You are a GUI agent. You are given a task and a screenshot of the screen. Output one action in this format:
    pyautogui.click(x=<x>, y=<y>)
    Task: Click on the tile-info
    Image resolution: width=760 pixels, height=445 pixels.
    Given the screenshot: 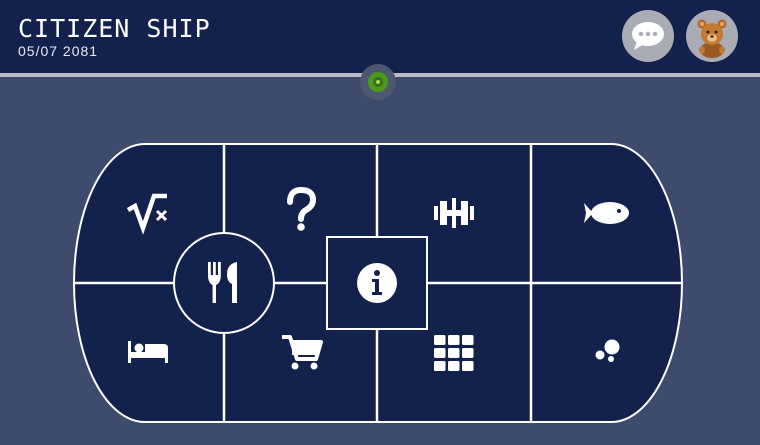 What is the action you would take?
    pyautogui.click(x=377, y=283)
    